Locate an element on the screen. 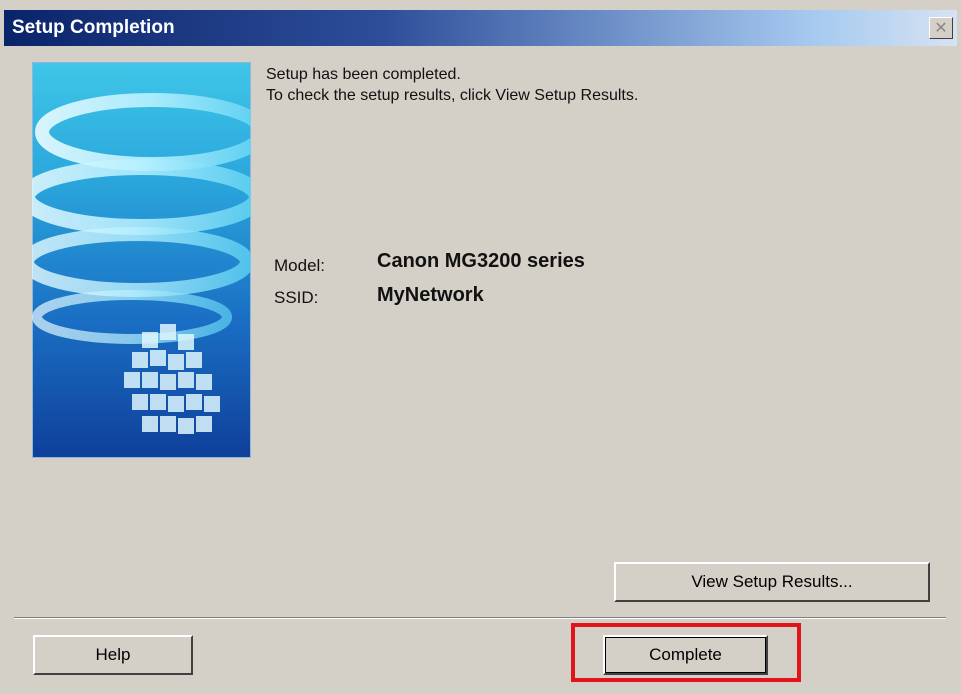 This screenshot has height=694, width=961. model-label: Model: is located at coordinates (300, 265).